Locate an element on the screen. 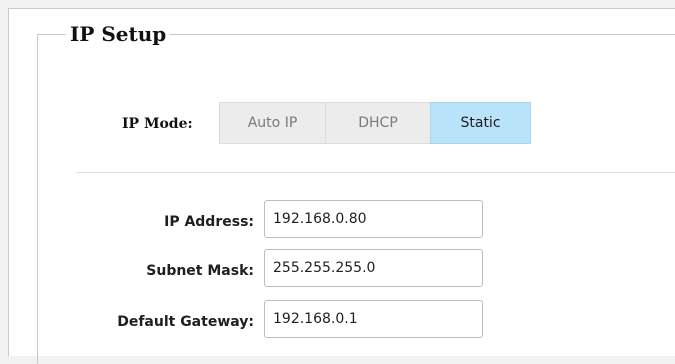 Image resolution: width=675 pixels, height=364 pixels. section-divider is located at coordinates (375, 172).